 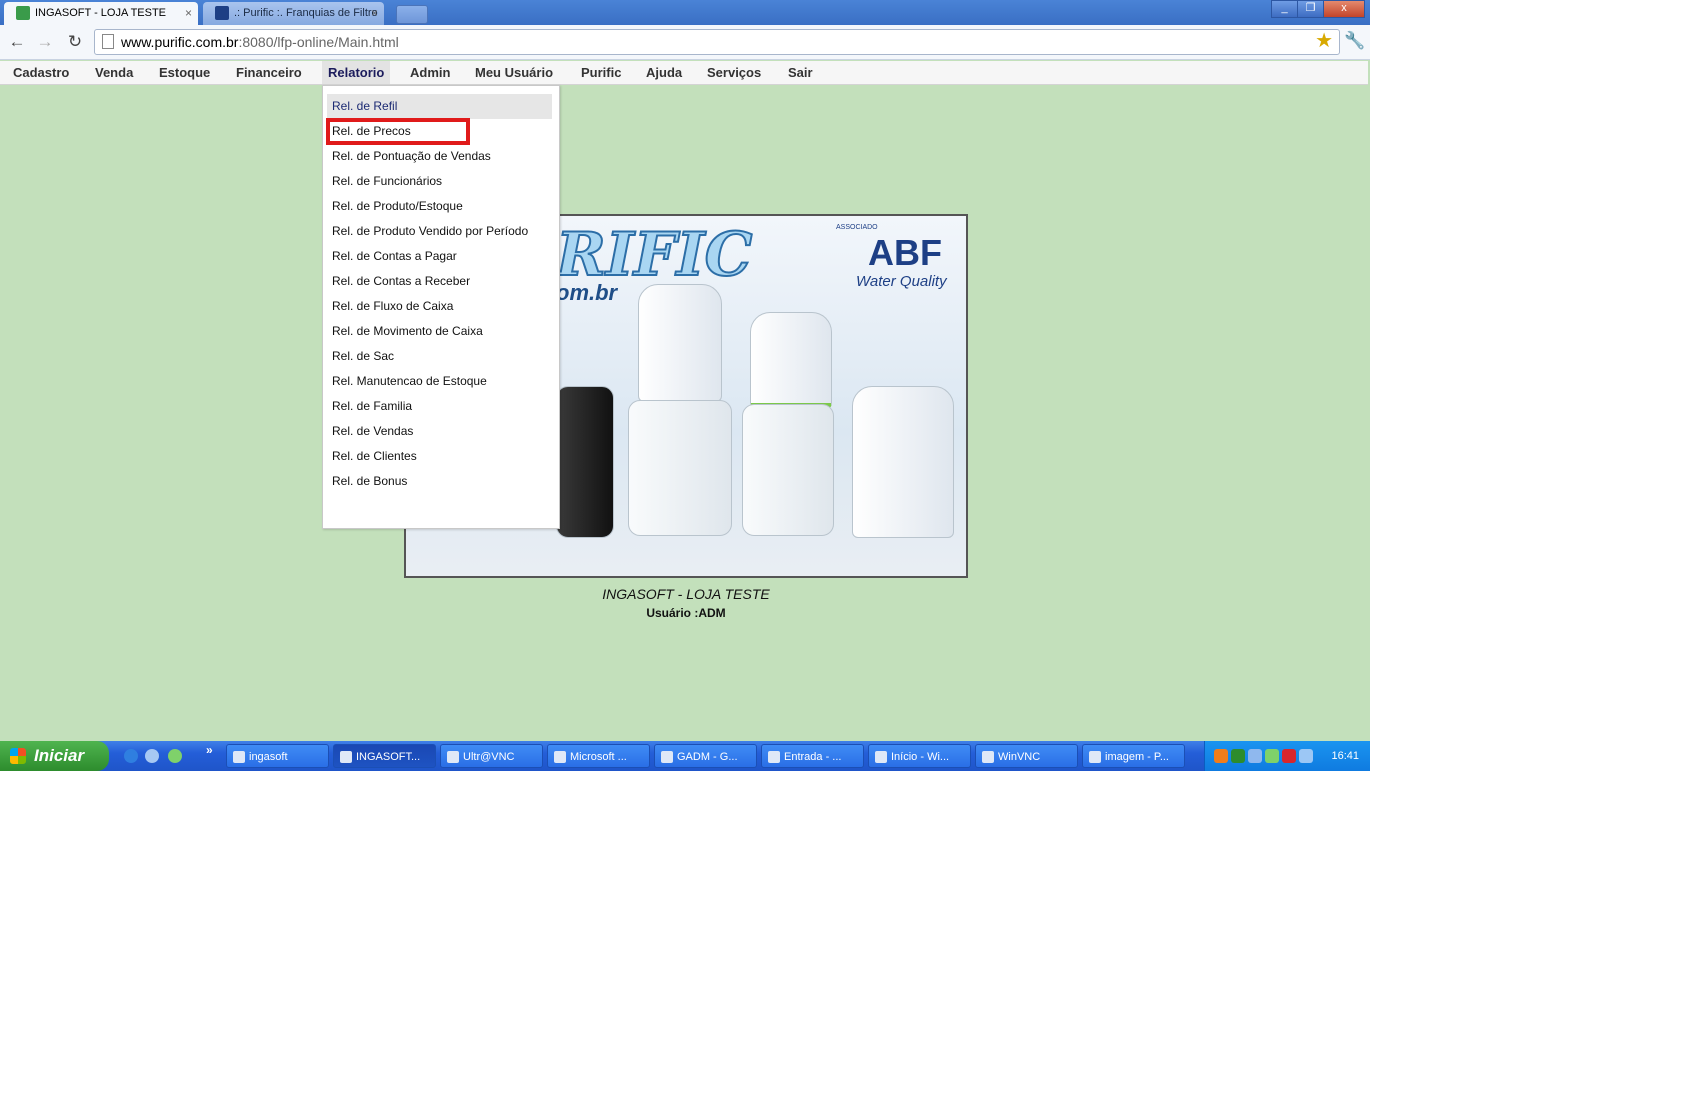 What do you see at coordinates (587, 292) in the screenshot?
I see `banner-web-text: om.br` at bounding box center [587, 292].